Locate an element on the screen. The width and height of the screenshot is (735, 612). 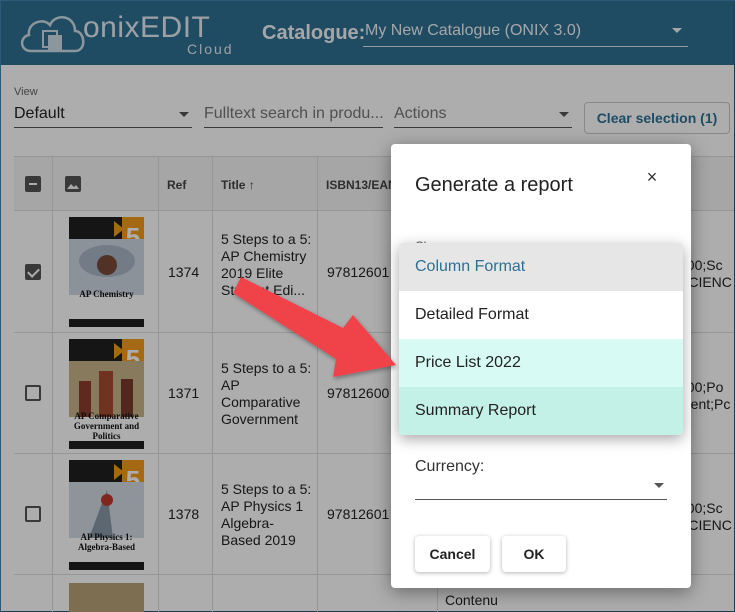
option-column-format: Column Format is located at coordinates (541, 267).